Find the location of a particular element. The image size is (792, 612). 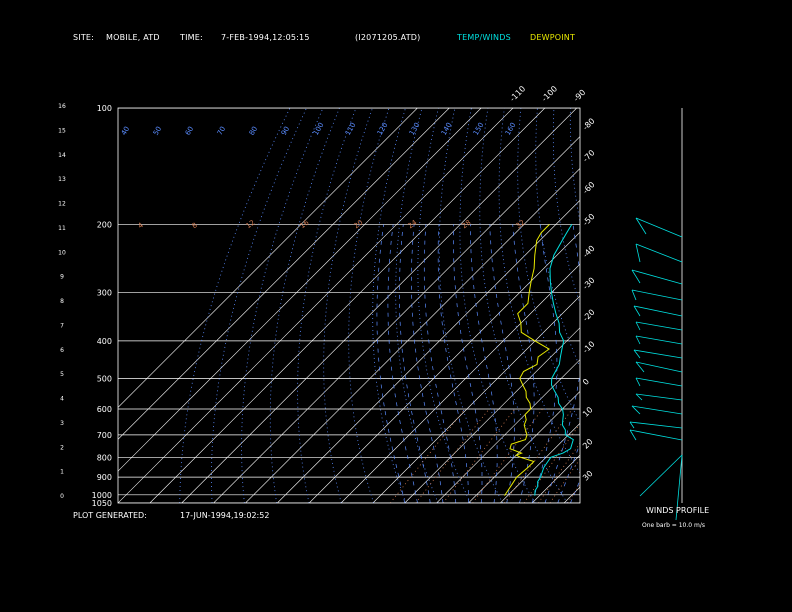

wind-profile-subtitle: One barb = 10.0 m/s is located at coordinates (673, 525).